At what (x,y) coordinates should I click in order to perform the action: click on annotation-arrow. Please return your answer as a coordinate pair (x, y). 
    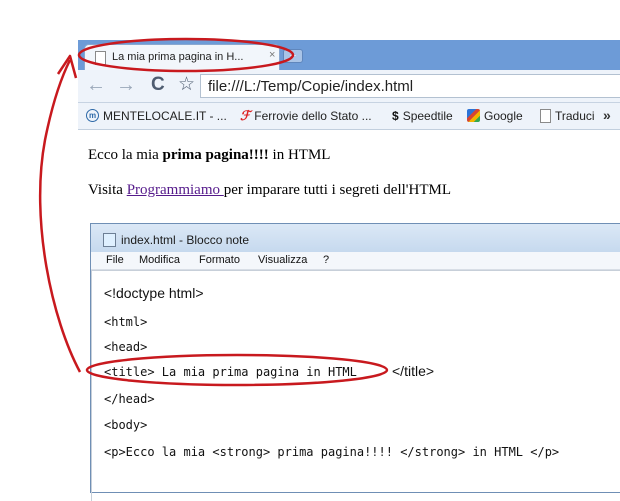
    Looking at the image, I should click on (60, 216).